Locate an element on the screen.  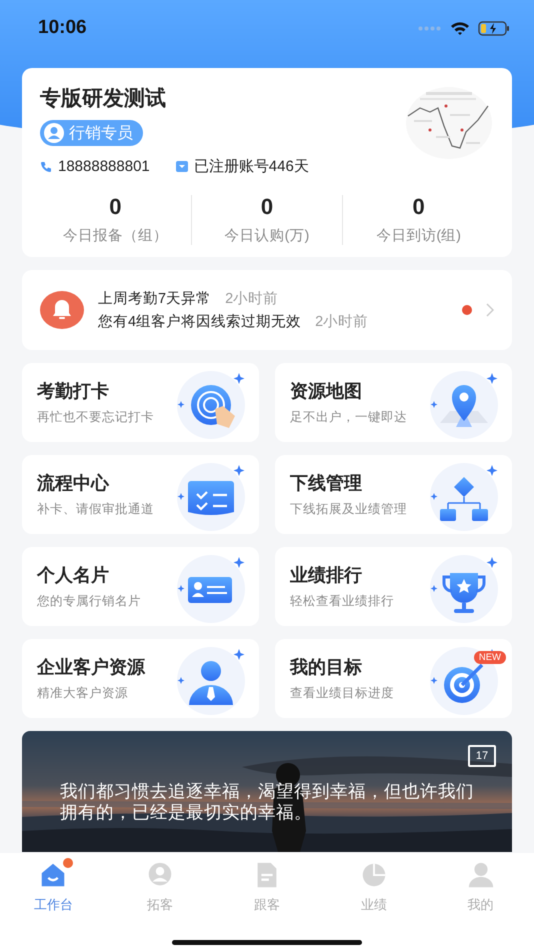
notice-text: 您有4组客户将因线索过期无效 is located at coordinates (200, 321).